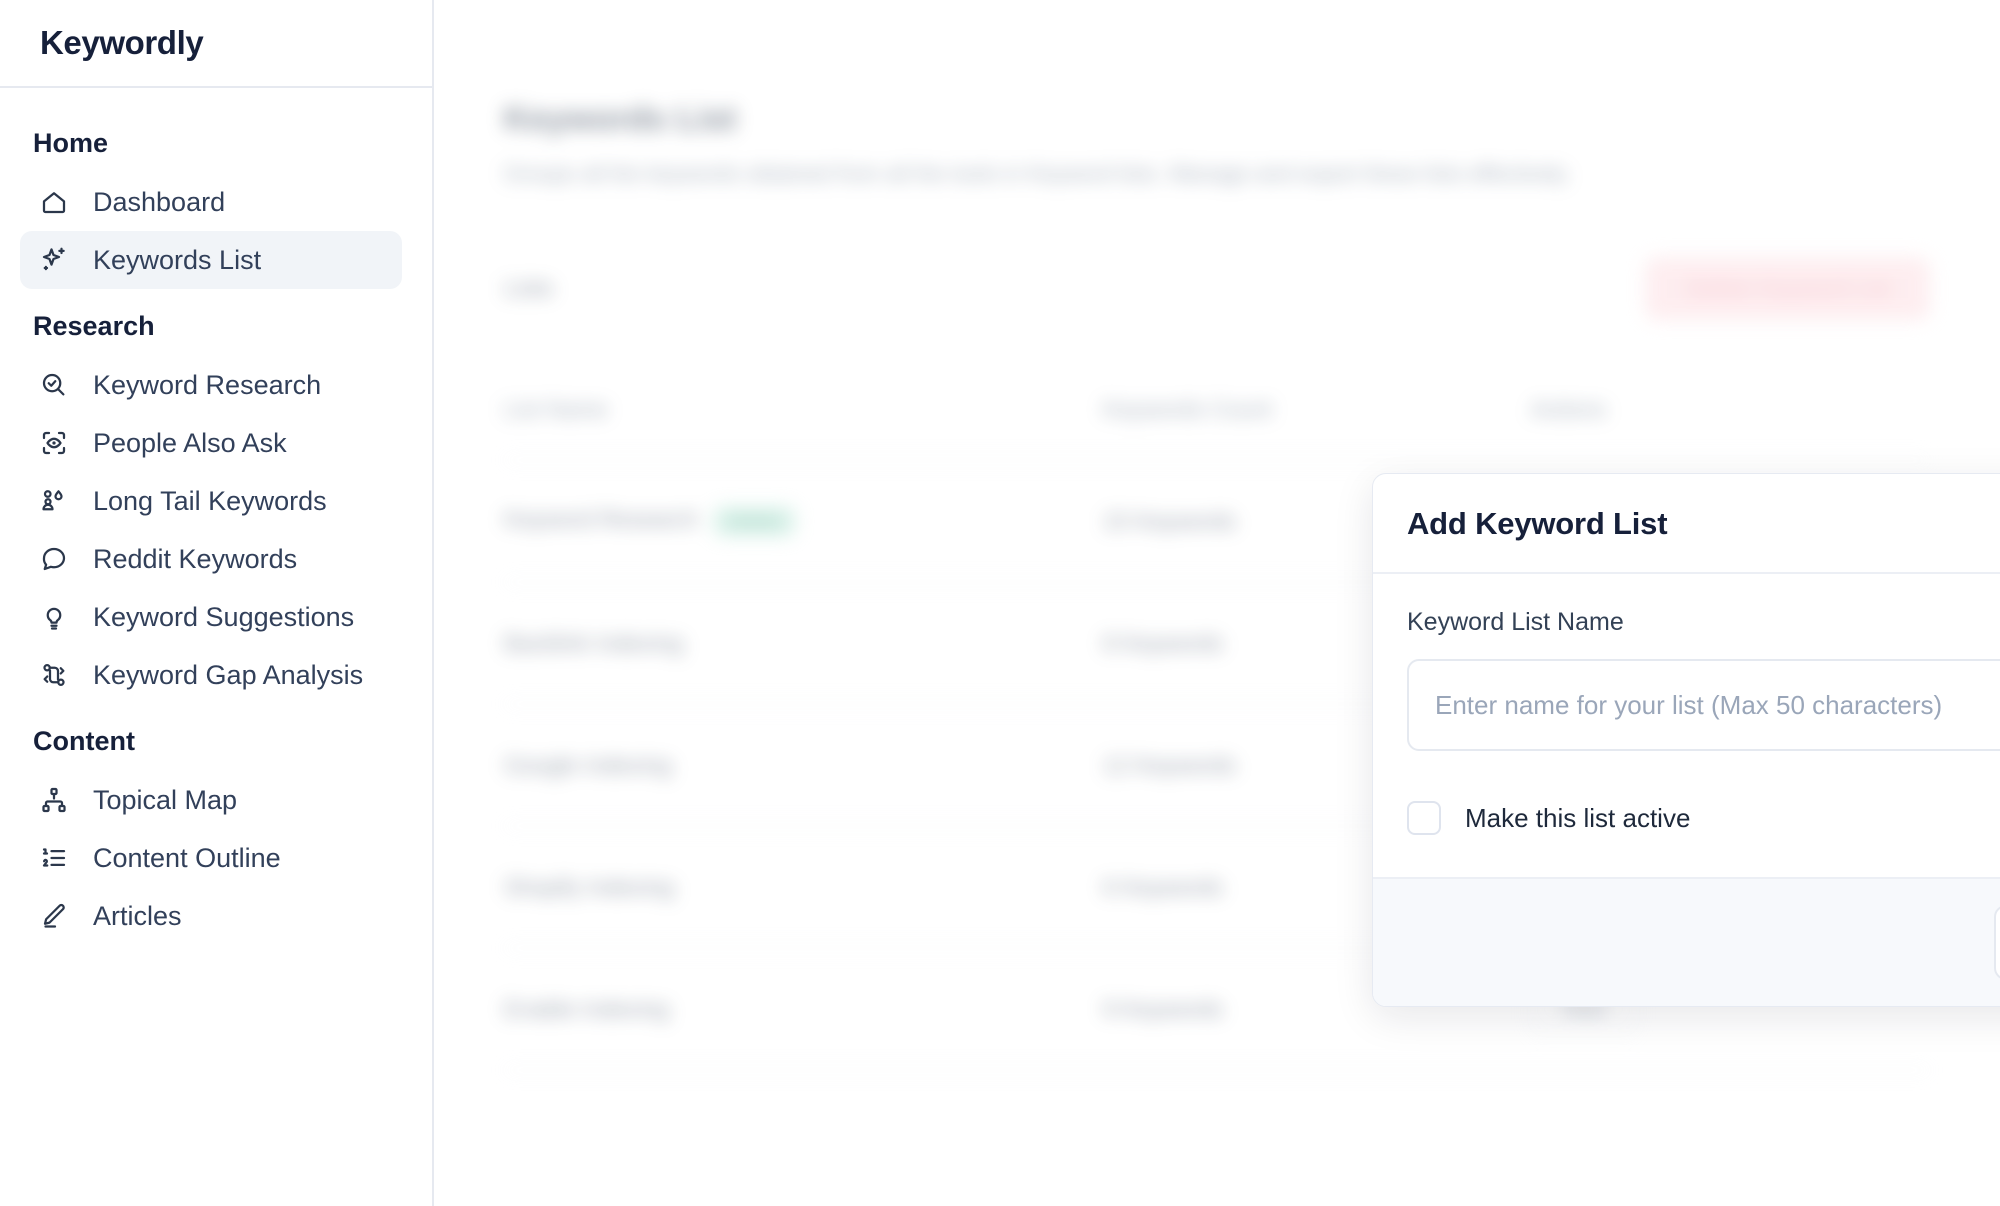  What do you see at coordinates (190, 442) in the screenshot?
I see `sidebar-item-label: People Also Ask` at bounding box center [190, 442].